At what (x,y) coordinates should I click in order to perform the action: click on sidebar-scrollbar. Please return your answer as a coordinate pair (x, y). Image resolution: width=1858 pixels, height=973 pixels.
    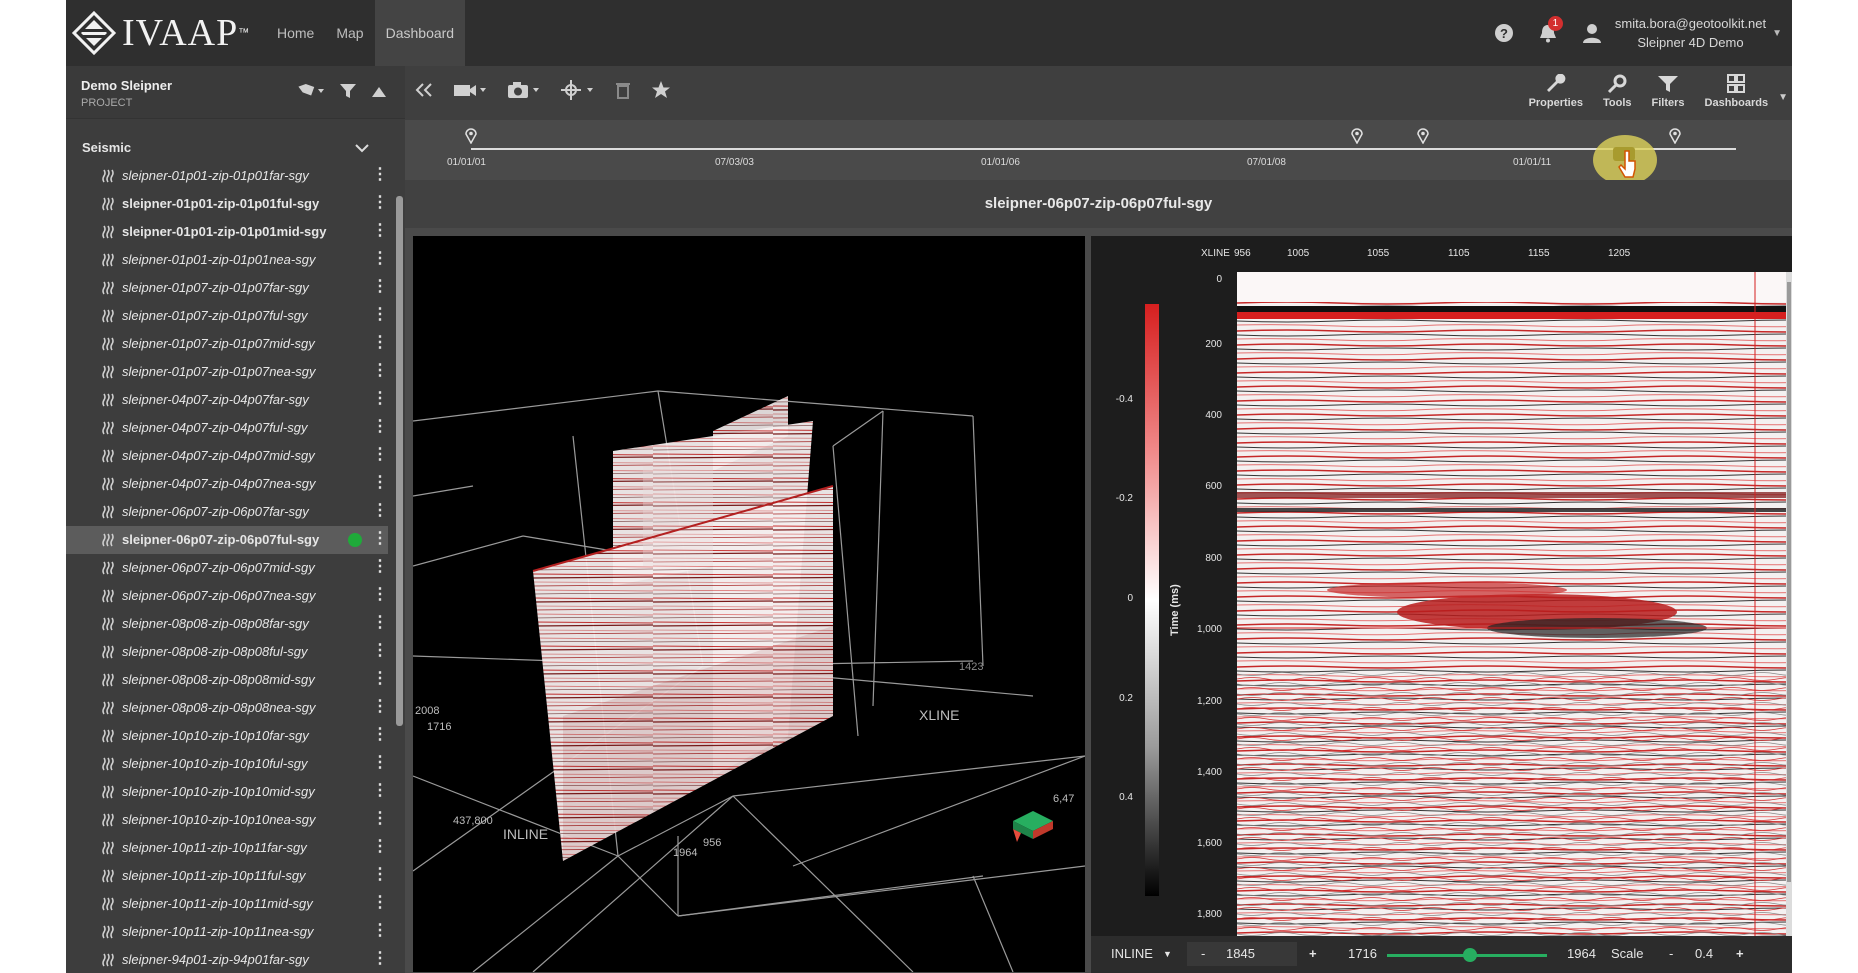
    Looking at the image, I should click on (399, 461).